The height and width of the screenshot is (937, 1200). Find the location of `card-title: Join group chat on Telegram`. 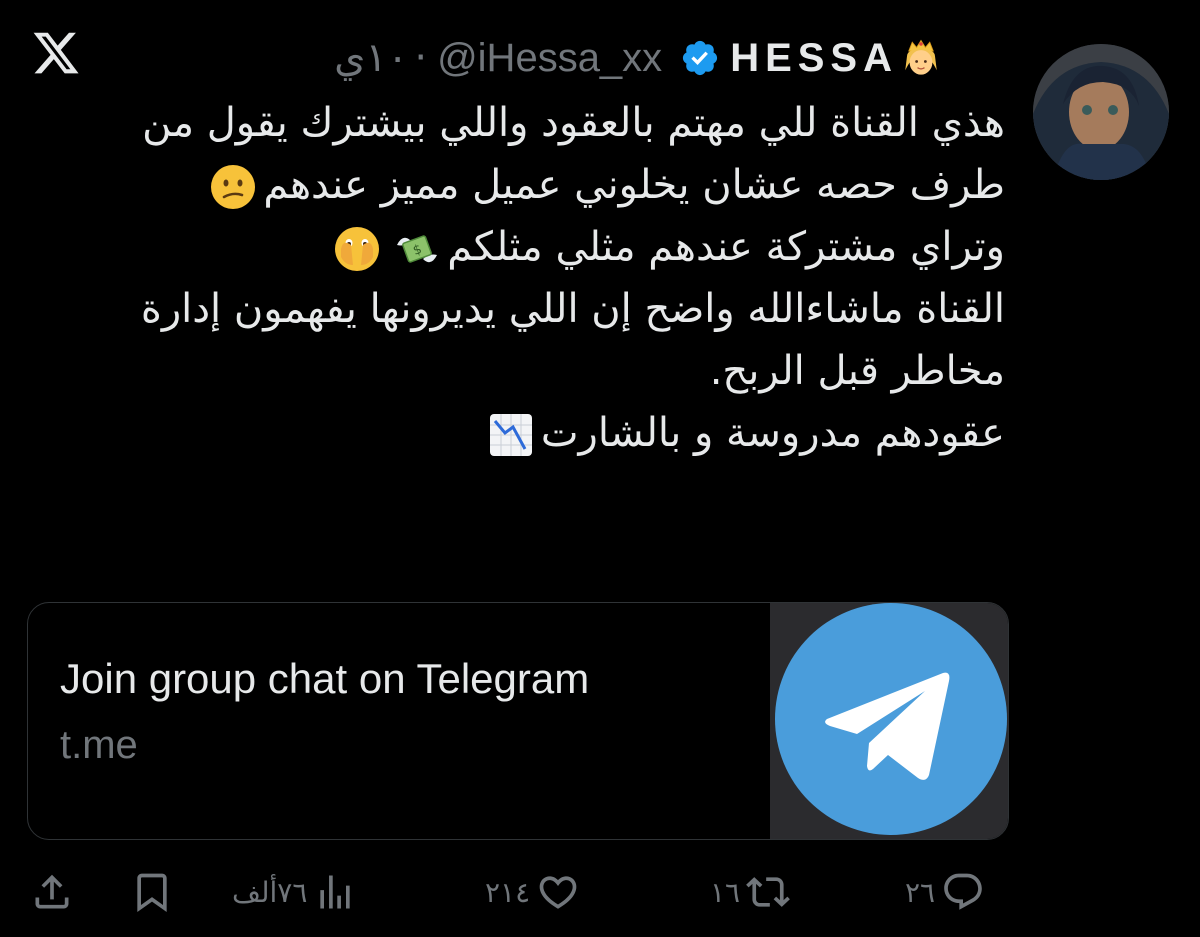

card-title: Join group chat on Telegram is located at coordinates (324, 679).